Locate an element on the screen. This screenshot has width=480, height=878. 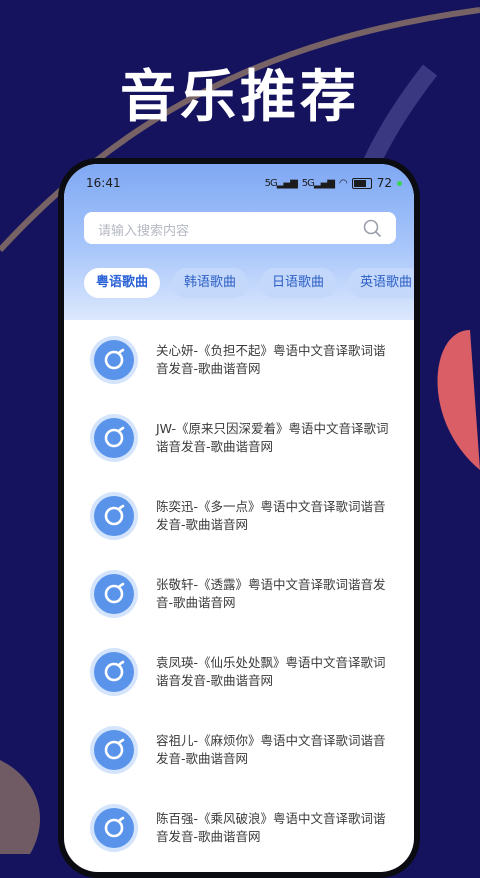
list-item: 陈奕迅-《多一点》粤语中文音译歌词谐音发音-歌曲谐音网 is located at coordinates (239, 515).